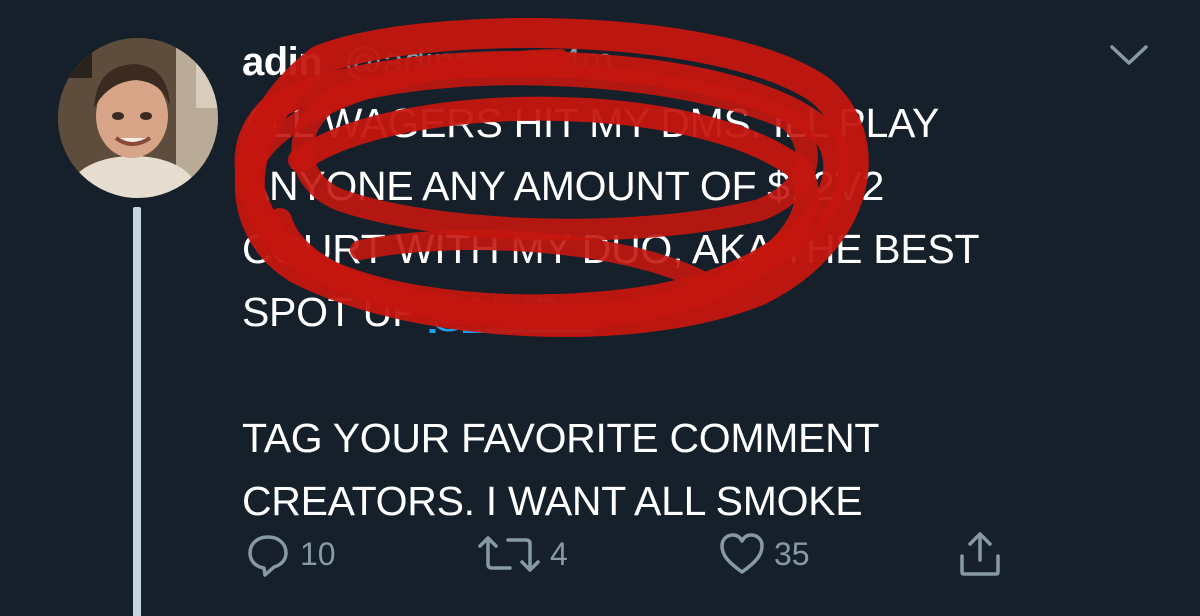  What do you see at coordinates (282, 62) in the screenshot?
I see `display-name: adin` at bounding box center [282, 62].